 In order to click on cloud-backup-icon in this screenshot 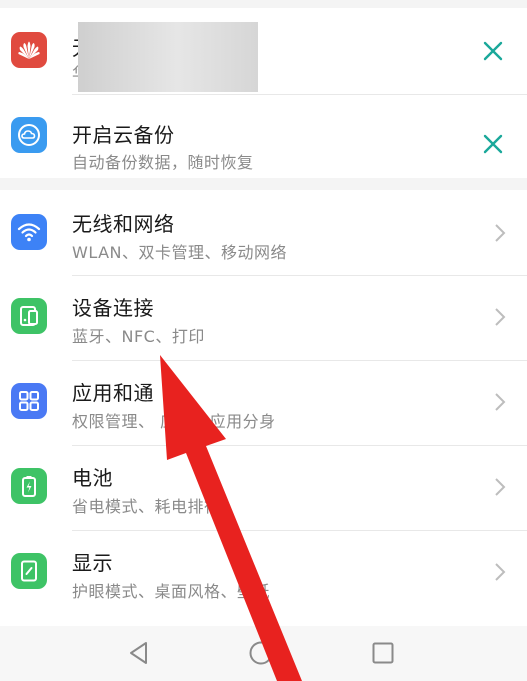, I will do `click(29, 135)`.